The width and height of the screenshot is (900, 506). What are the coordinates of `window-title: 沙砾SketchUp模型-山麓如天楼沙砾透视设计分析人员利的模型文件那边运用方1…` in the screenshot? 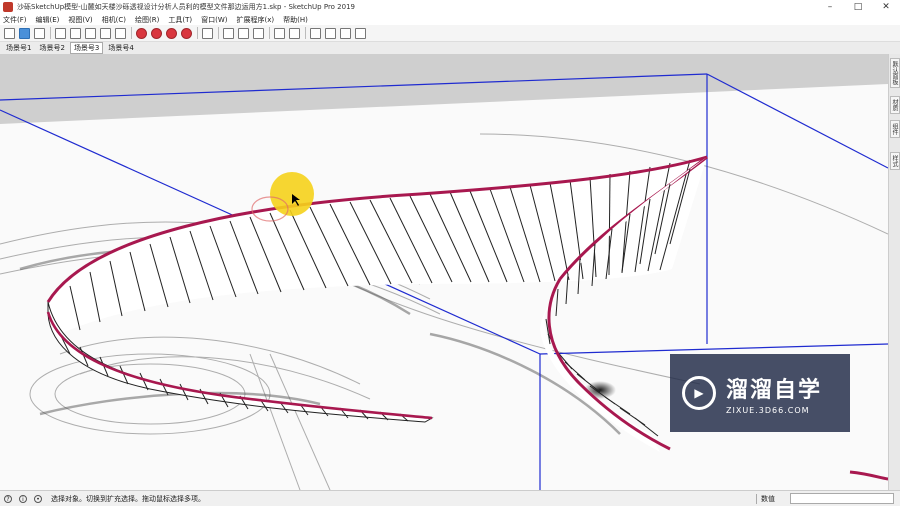 It's located at (186, 7).